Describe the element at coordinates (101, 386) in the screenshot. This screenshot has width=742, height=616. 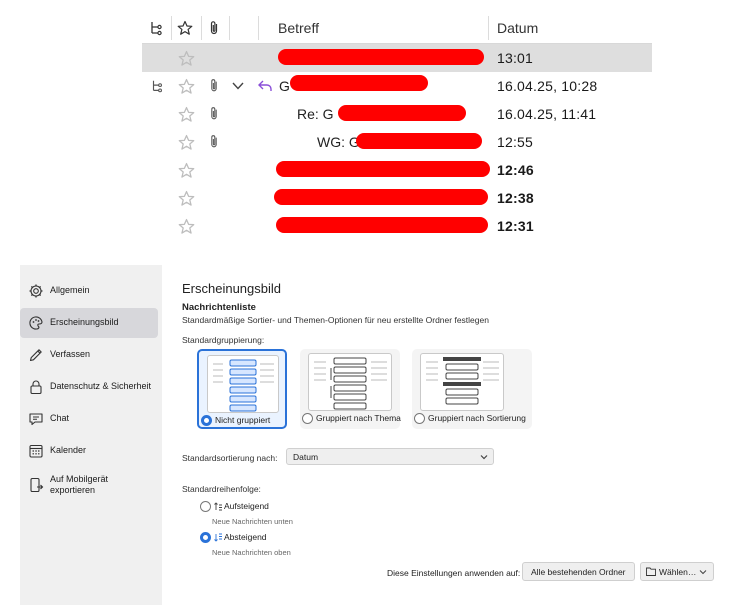
I see `sidebar-item-label: Datenschutz & Sicherheit` at that location.